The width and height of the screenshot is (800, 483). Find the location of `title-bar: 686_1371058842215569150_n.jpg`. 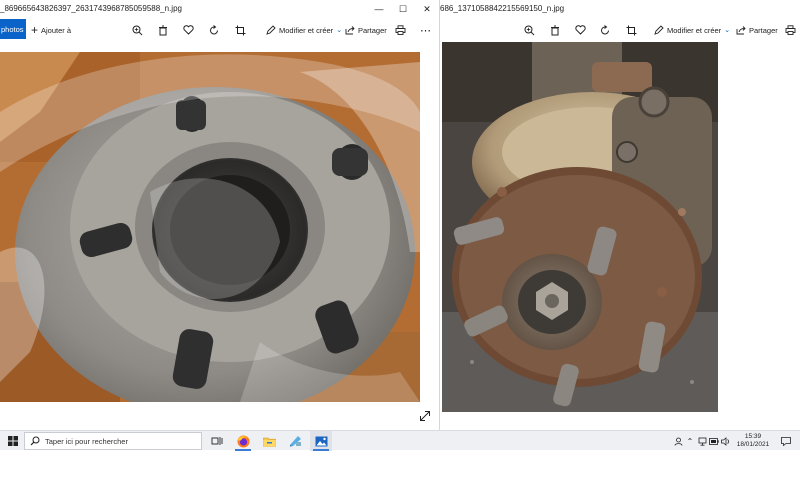

title-bar: 686_1371058842215569150_n.jpg is located at coordinates (620, 9).